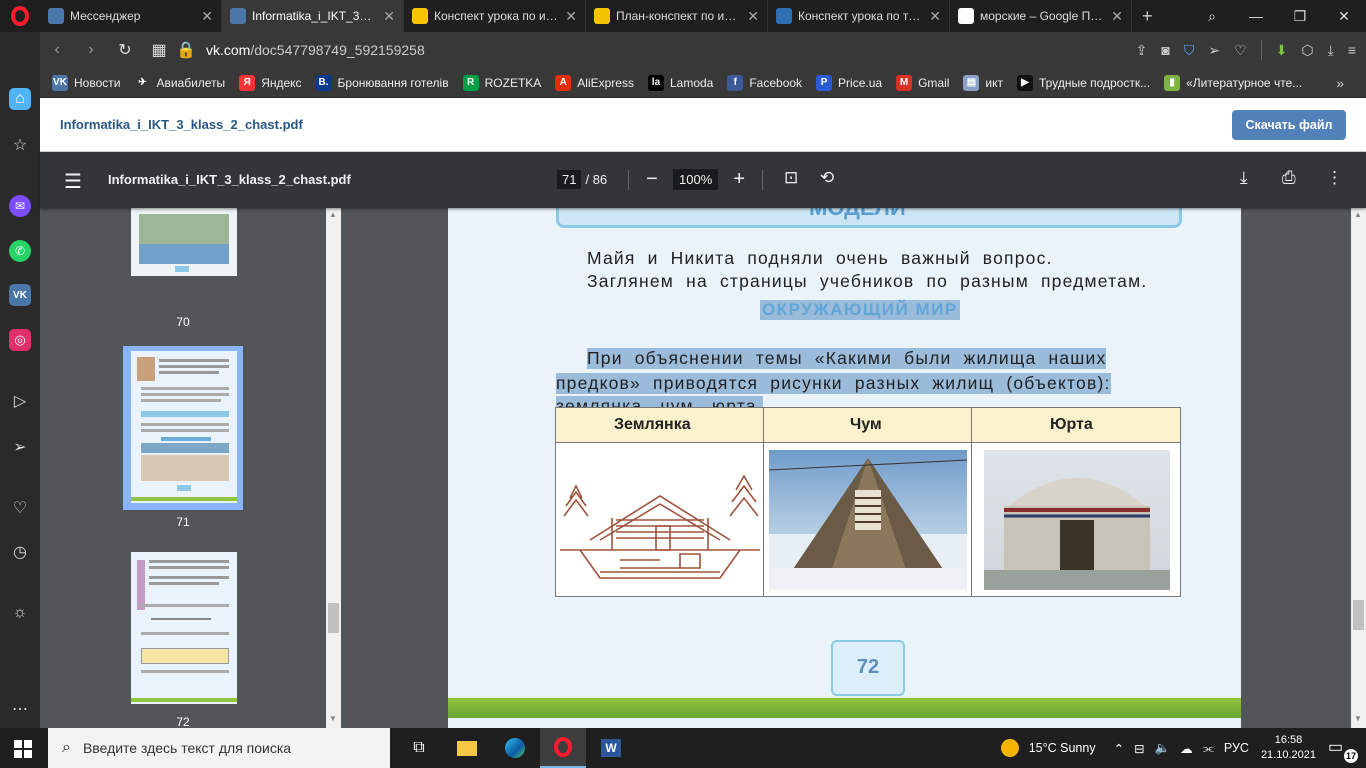 The height and width of the screenshot is (768, 1366). Describe the element at coordinates (20, 99) in the screenshot. I see `home-icon: ⌂` at that location.